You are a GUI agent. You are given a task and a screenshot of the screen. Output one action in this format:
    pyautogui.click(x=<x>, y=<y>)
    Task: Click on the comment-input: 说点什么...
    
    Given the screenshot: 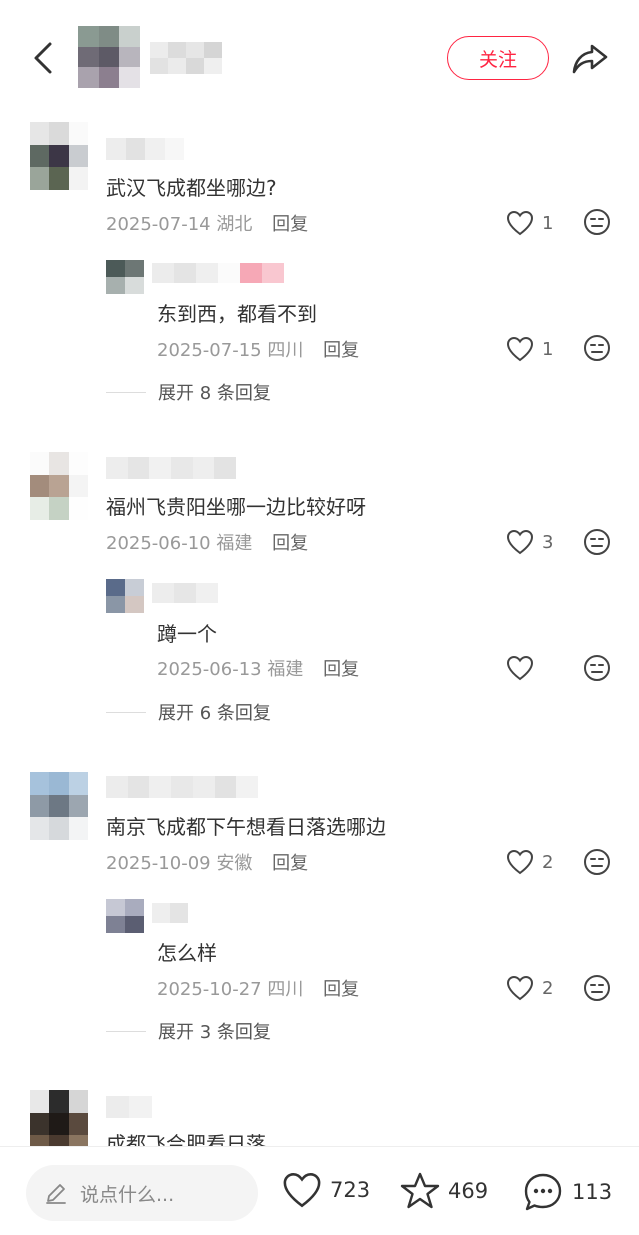 What is the action you would take?
    pyautogui.click(x=142, y=1193)
    